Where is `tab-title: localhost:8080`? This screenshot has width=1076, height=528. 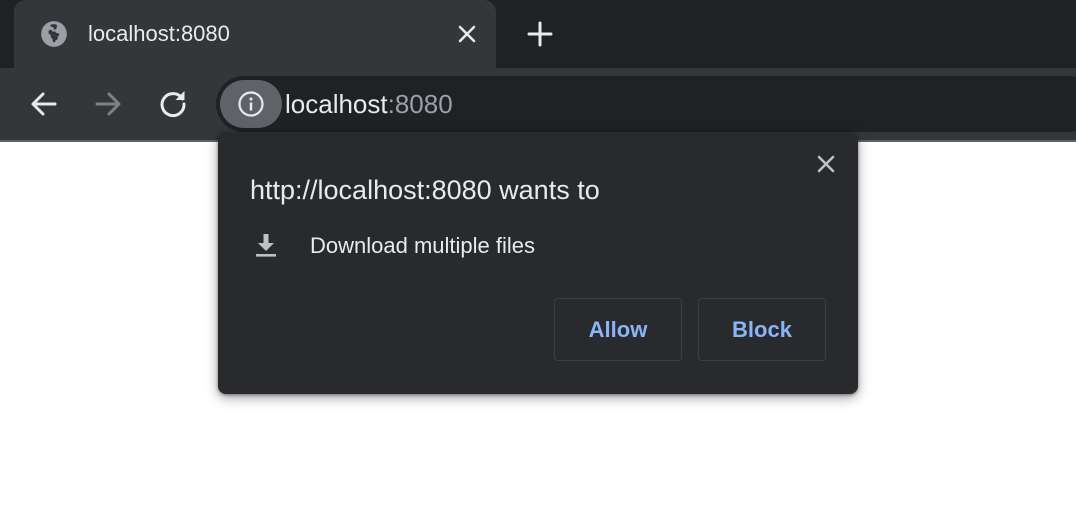
tab-title: localhost:8080 is located at coordinates (159, 33).